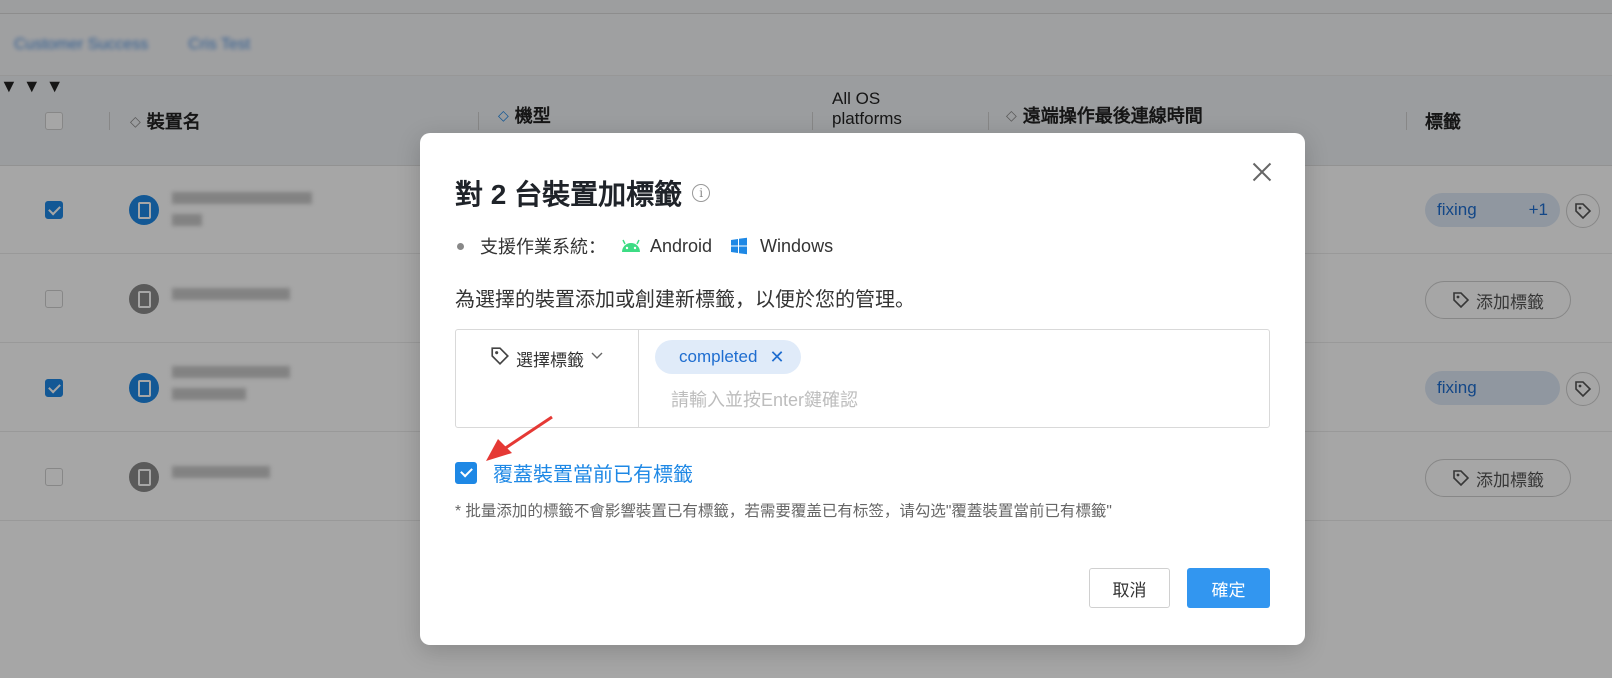 The image size is (1612, 678). What do you see at coordinates (644, 246) in the screenshot?
I see `supported-os: 支援作業系統： Android Windows` at bounding box center [644, 246].